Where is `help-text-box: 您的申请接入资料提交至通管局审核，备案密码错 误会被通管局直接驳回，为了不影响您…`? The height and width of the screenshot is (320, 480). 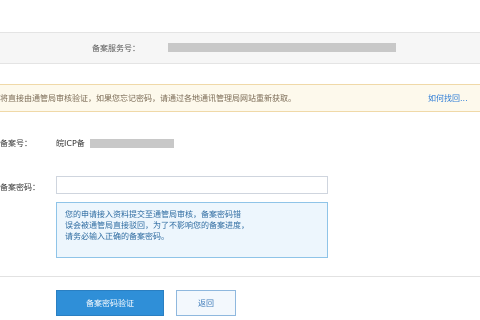
help-text-box: 您的申请接入资料提交至通管局审核，备案密码错 误会被通管局直接驳回，为了不影响您… is located at coordinates (192, 230).